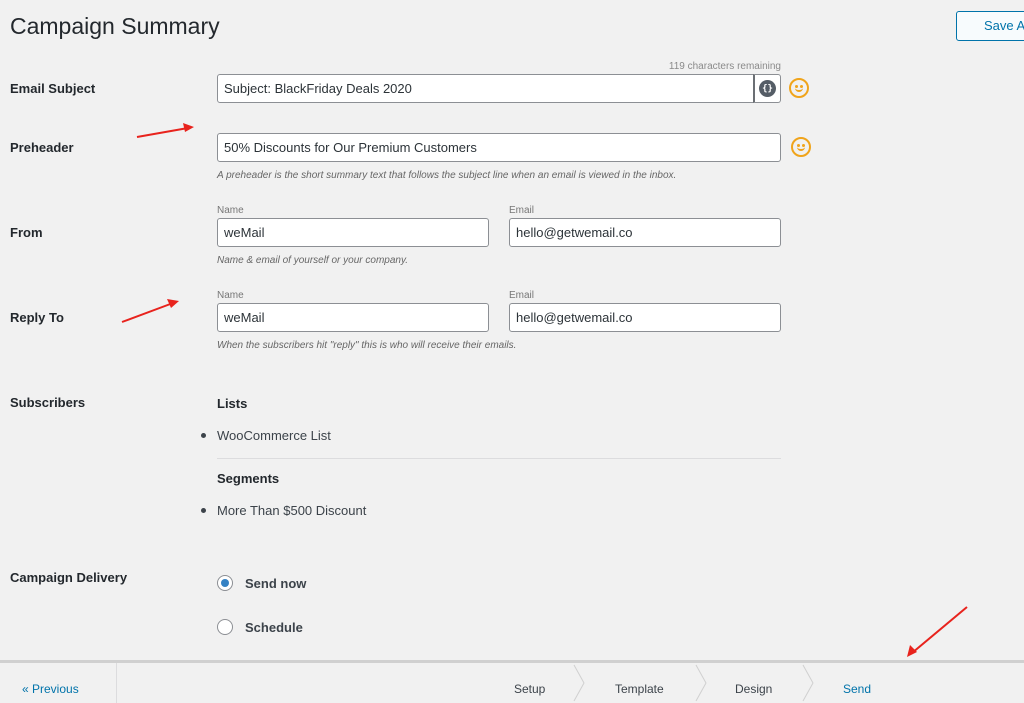  Describe the element at coordinates (225, 627) in the screenshot. I see `schedule-radio` at that location.